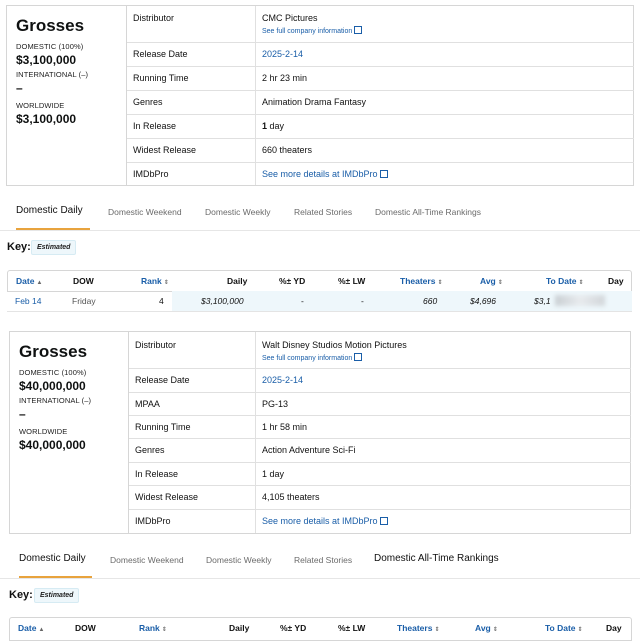 The width and height of the screenshot is (640, 641). What do you see at coordinates (309, 450) in the screenshot?
I see `detail-value: Action Adventure Sci-Fi` at bounding box center [309, 450].